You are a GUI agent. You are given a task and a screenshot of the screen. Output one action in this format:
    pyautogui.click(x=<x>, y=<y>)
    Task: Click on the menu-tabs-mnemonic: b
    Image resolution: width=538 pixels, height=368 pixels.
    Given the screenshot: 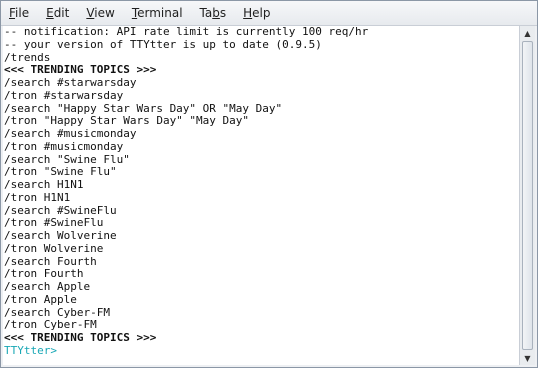 What is the action you would take?
    pyautogui.click(x=216, y=13)
    